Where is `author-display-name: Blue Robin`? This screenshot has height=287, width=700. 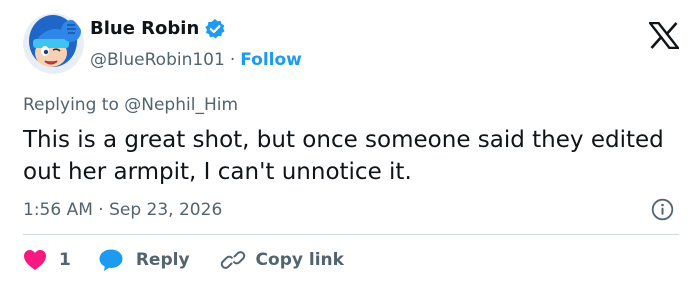
author-display-name: Blue Robin is located at coordinates (144, 29).